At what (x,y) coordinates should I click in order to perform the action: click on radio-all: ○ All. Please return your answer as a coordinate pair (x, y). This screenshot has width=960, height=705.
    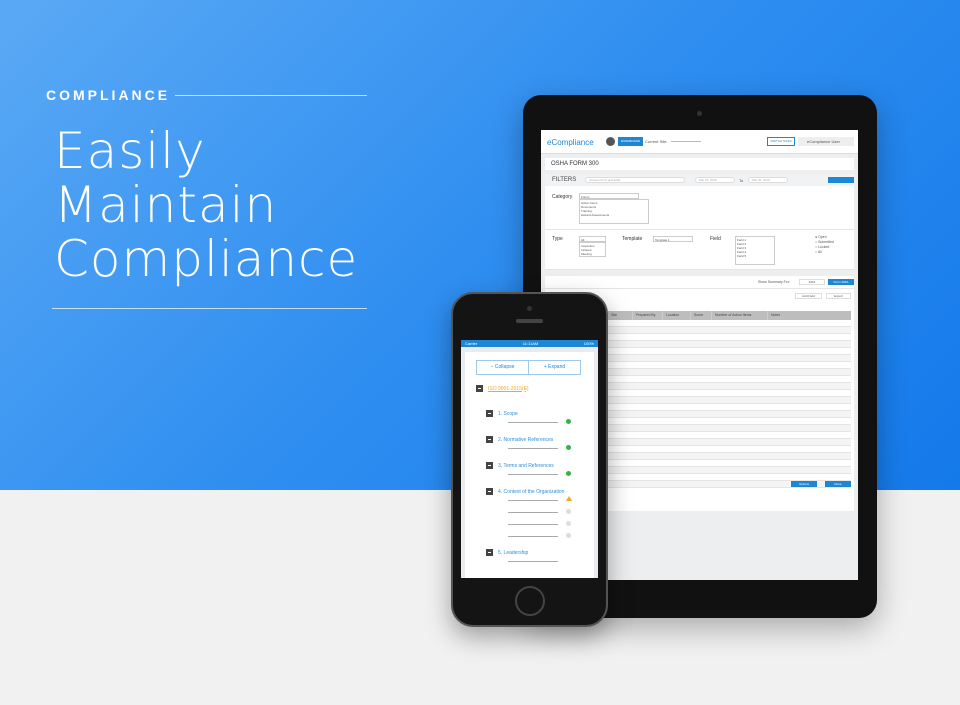
    Looking at the image, I should click on (824, 252).